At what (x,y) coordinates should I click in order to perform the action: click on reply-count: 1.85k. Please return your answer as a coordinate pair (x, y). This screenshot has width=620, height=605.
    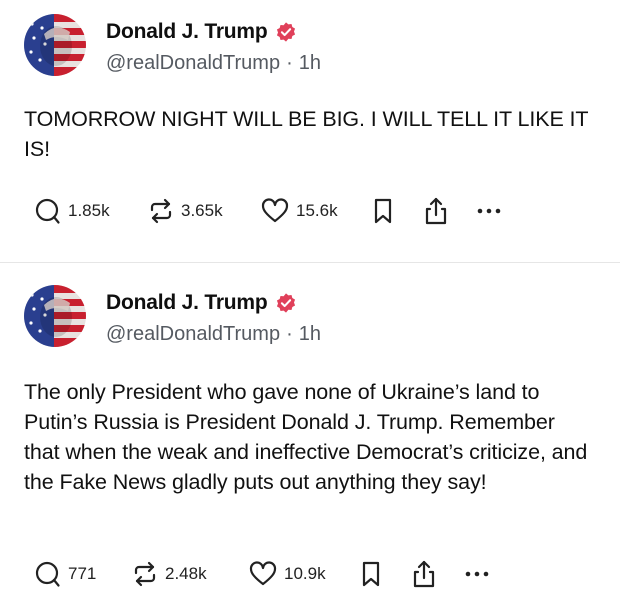
    Looking at the image, I should click on (89, 210).